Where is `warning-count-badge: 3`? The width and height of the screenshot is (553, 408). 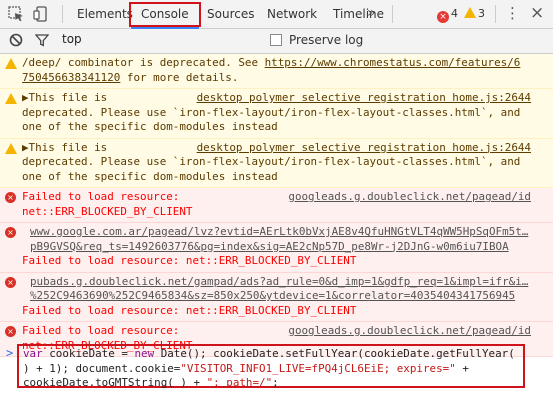
warning-count-badge: 3 is located at coordinates (474, 14).